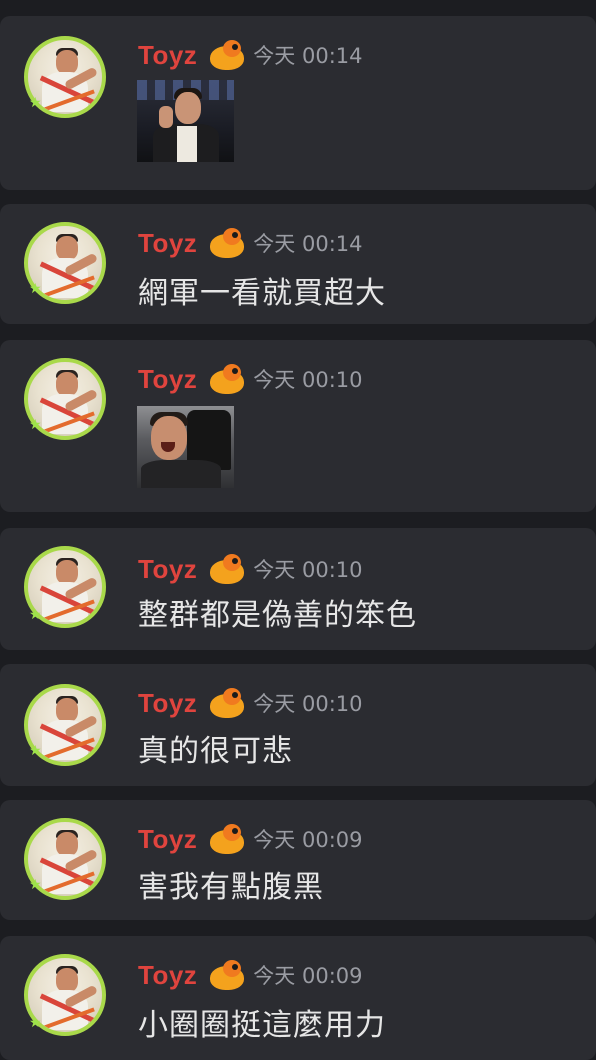 The image size is (596, 1060). I want to click on message-text: 害我有點腹黑, so click(231, 887).